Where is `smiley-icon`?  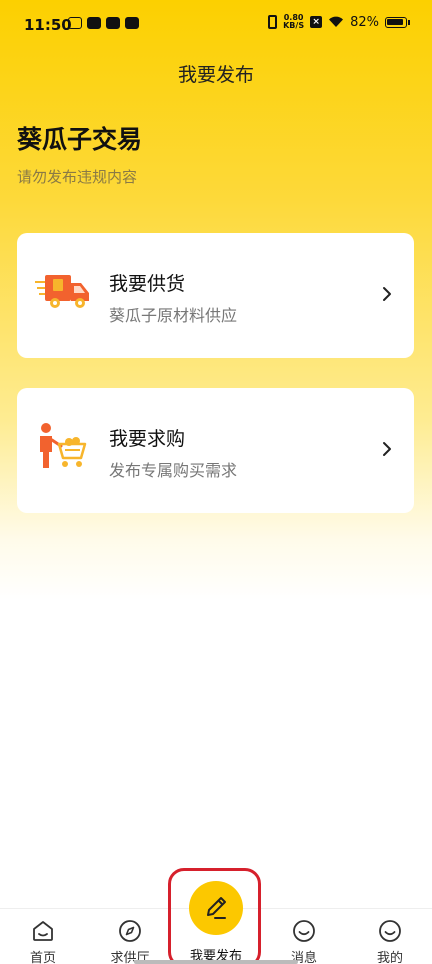
smiley-icon is located at coordinates (304, 931).